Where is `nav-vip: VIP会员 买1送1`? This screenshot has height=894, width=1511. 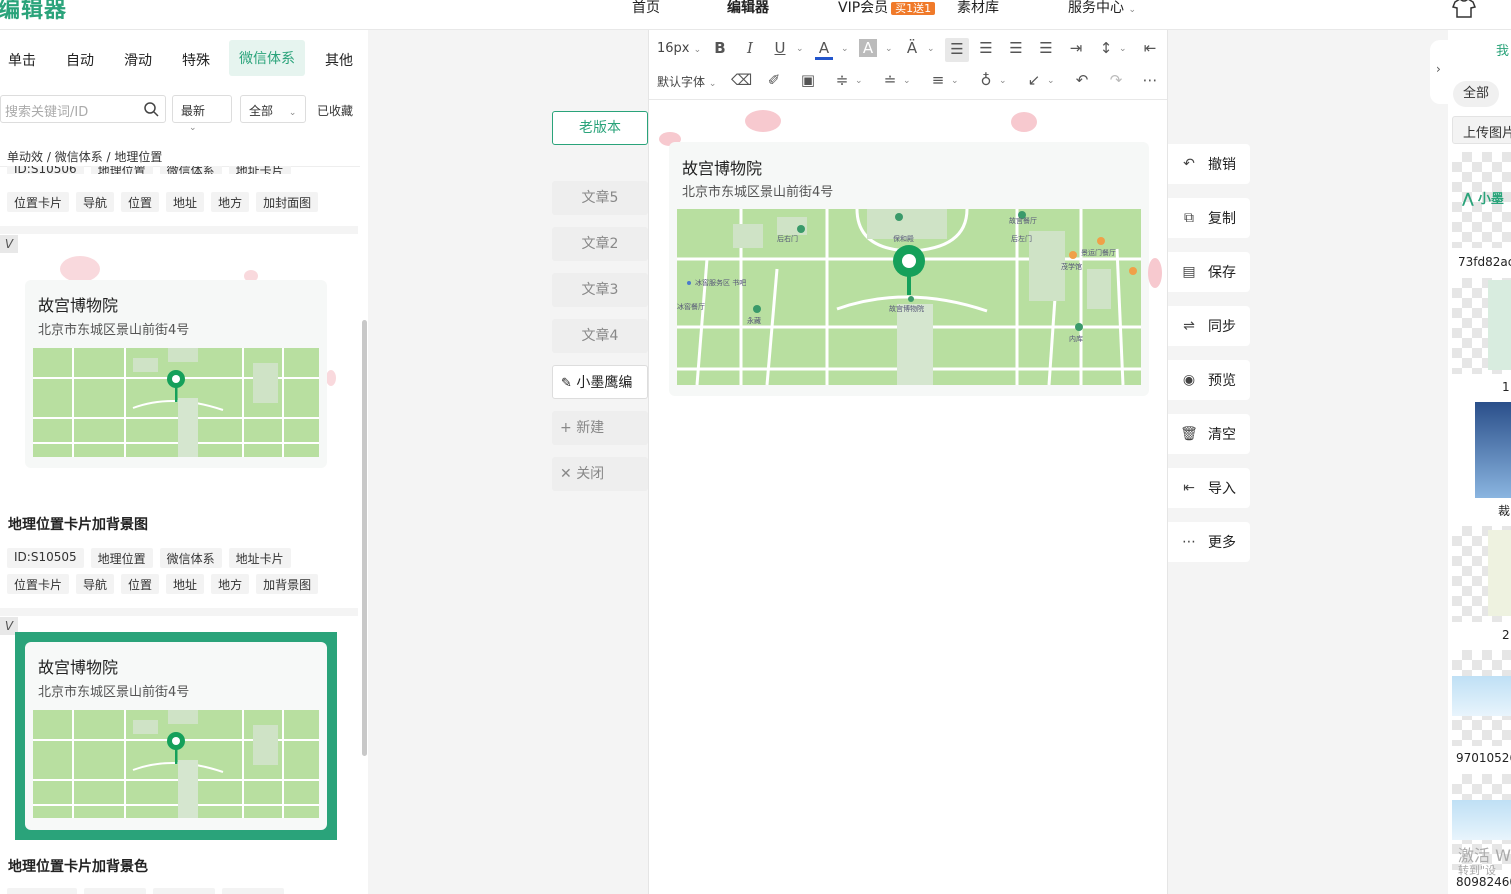
nav-vip: VIP会员 买1送1 is located at coordinates (887, 8).